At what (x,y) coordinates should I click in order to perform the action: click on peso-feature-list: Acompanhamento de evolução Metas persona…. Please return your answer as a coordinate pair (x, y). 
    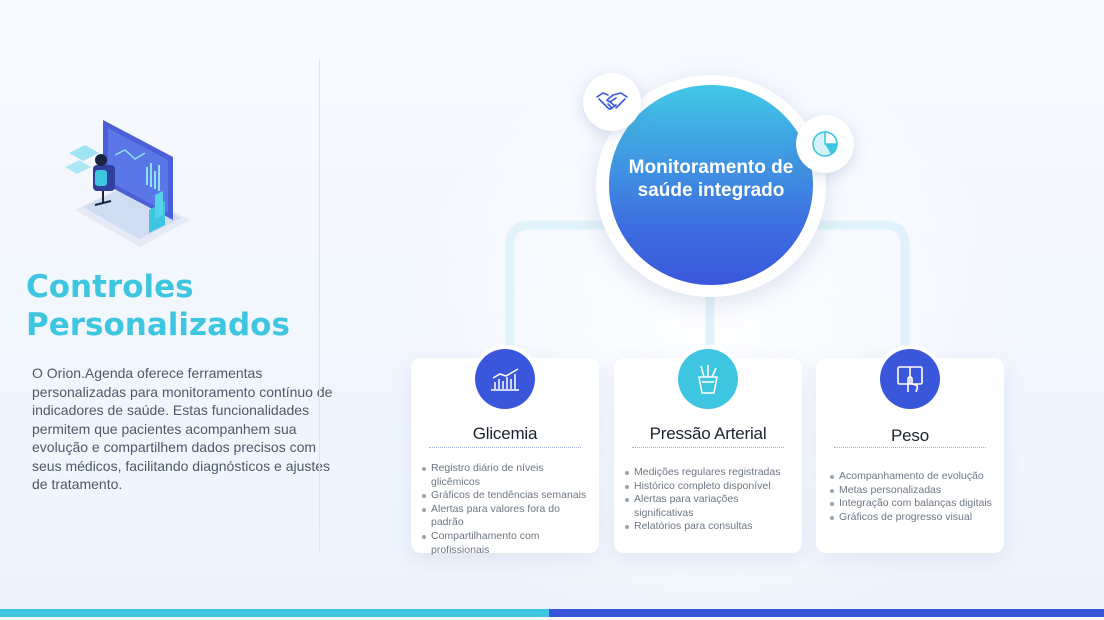
    Looking at the image, I should click on (912, 497).